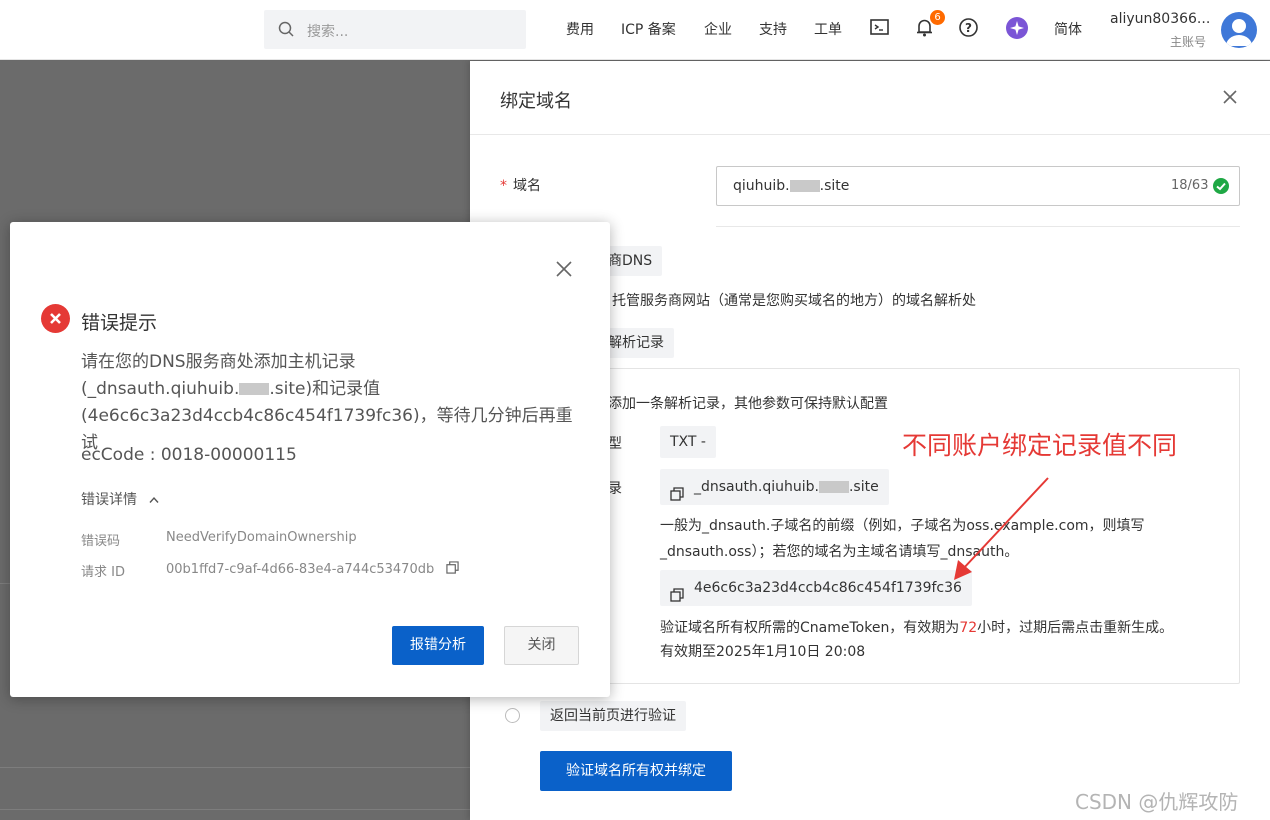 The image size is (1270, 820). What do you see at coordinates (787, 301) in the screenshot?
I see `dns-hint: 名托管服务商网站（通常是您购买域名的地方）的域名解析处` at bounding box center [787, 301].